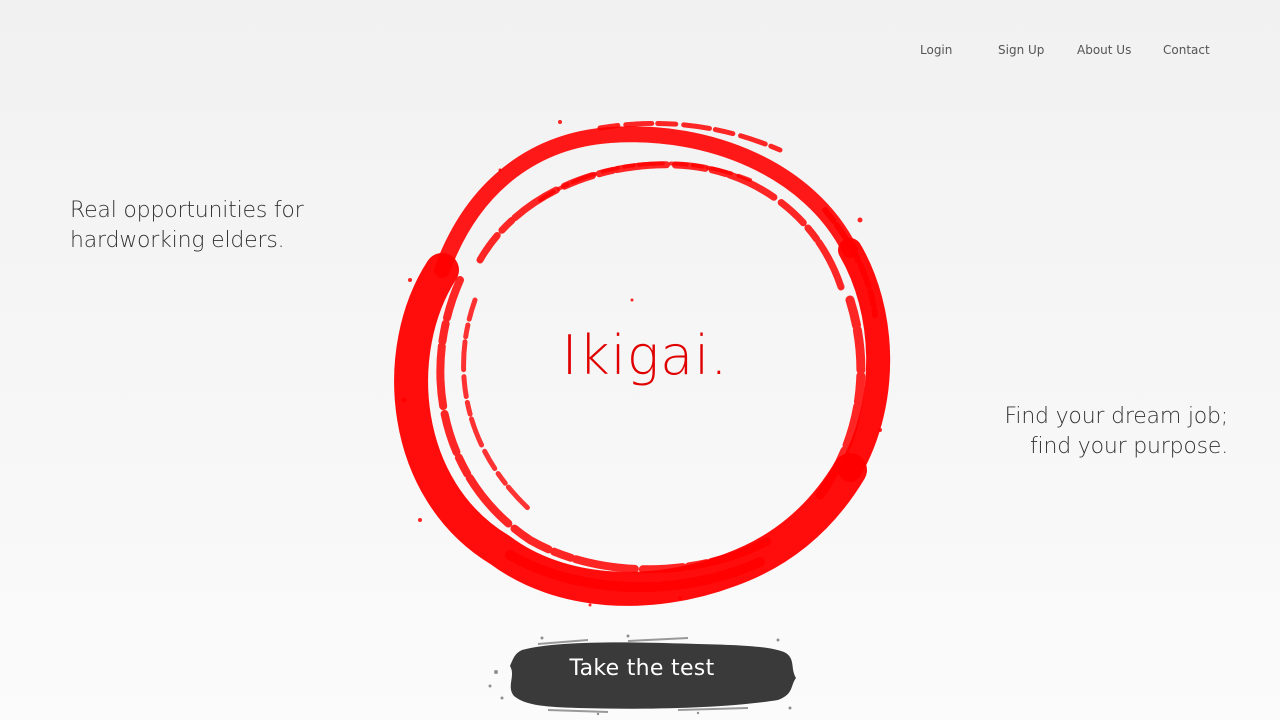 This screenshot has height=720, width=1280. I want to click on take-test-label: Take the test, so click(642, 668).